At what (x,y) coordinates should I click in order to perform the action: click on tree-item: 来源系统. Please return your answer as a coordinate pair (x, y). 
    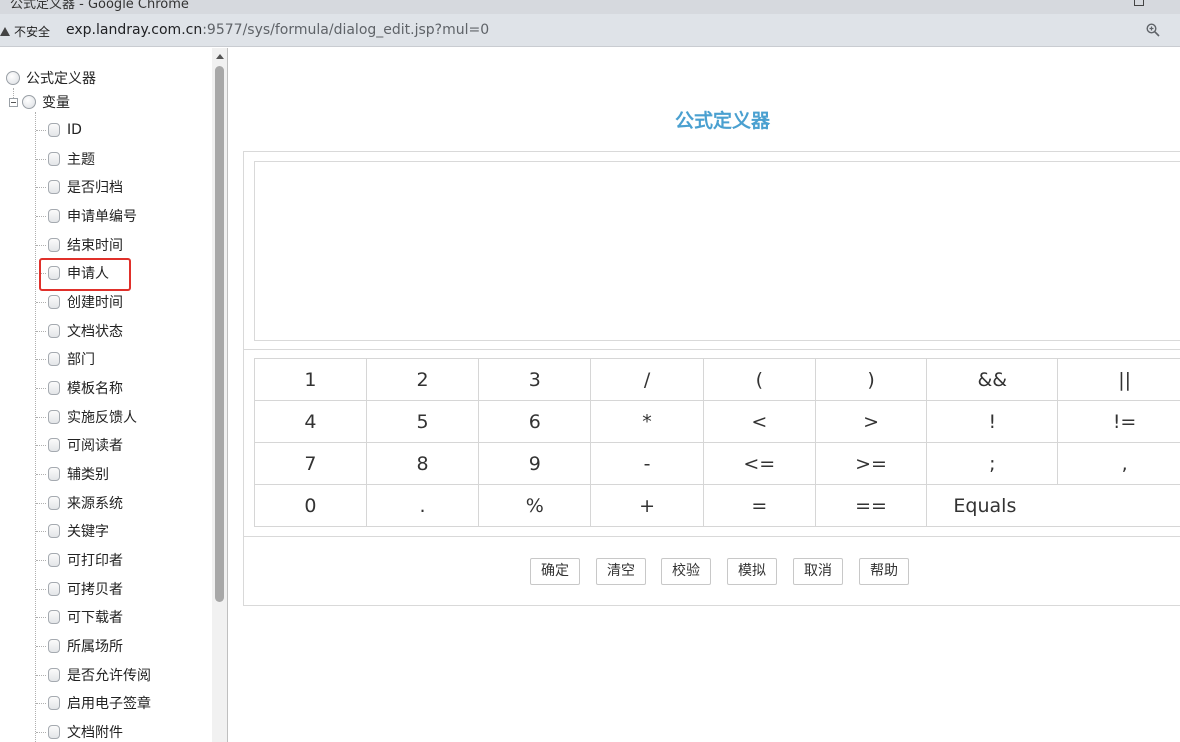
    Looking at the image, I should click on (85, 503).